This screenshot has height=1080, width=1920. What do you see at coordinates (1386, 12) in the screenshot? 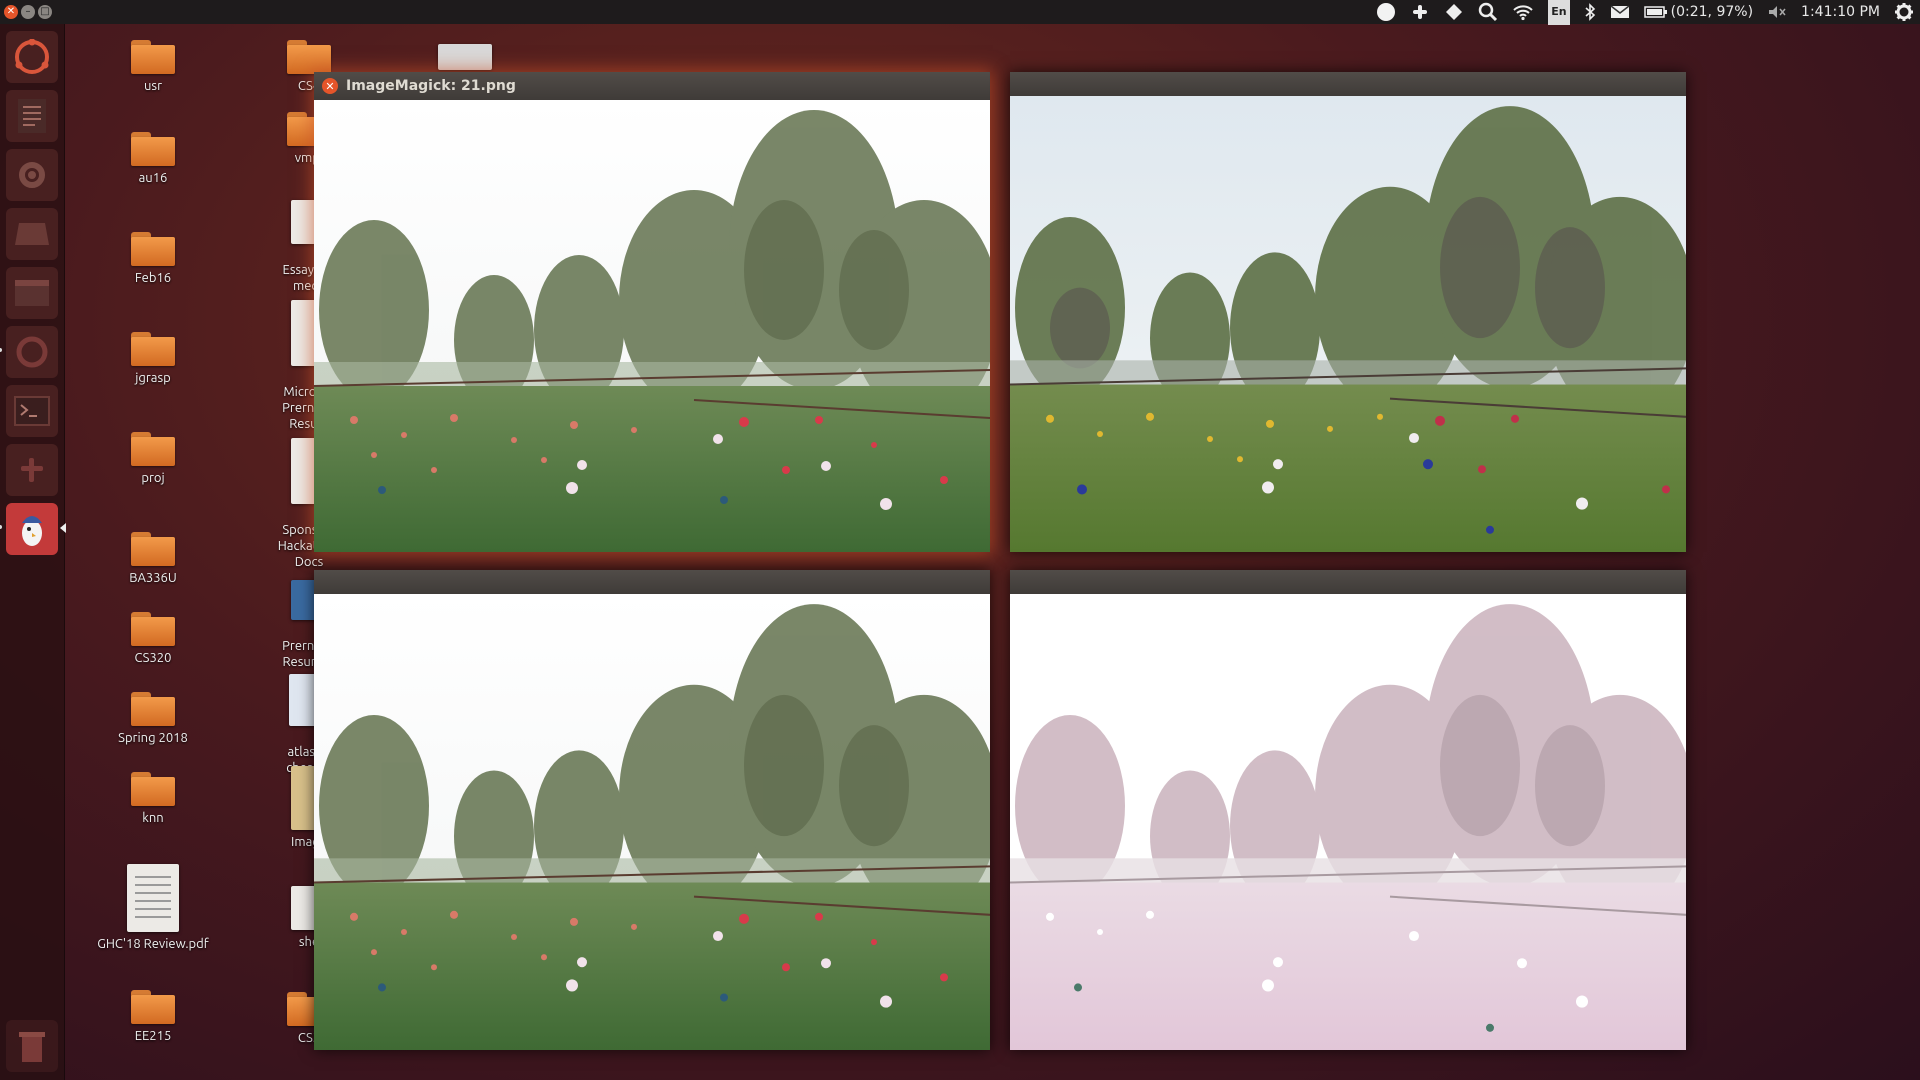
I see `circle-indicator-icon` at bounding box center [1386, 12].